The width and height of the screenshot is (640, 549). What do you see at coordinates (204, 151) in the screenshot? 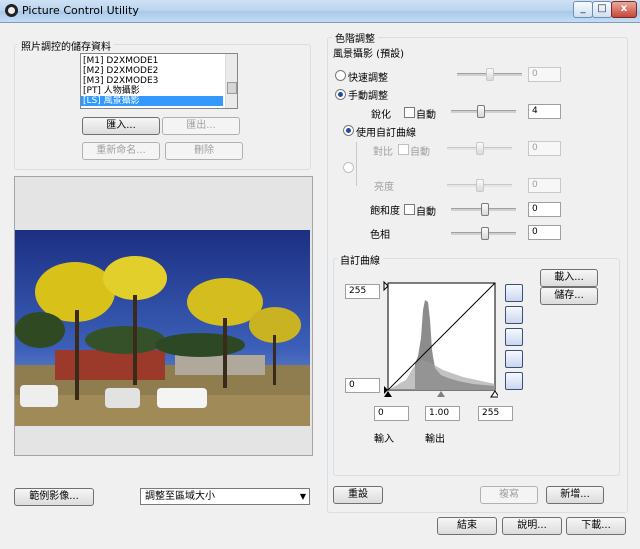
I see `delete-button: 刪除` at bounding box center [204, 151].